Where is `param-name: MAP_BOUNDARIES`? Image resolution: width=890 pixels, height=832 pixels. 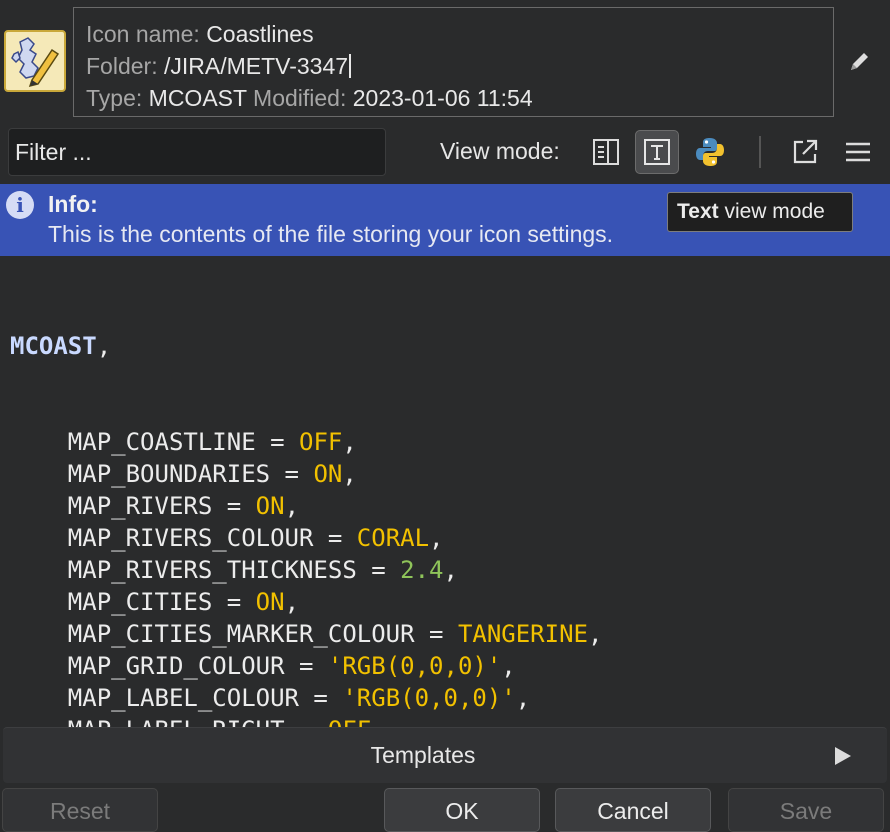 param-name: MAP_BOUNDARIES is located at coordinates (169, 474).